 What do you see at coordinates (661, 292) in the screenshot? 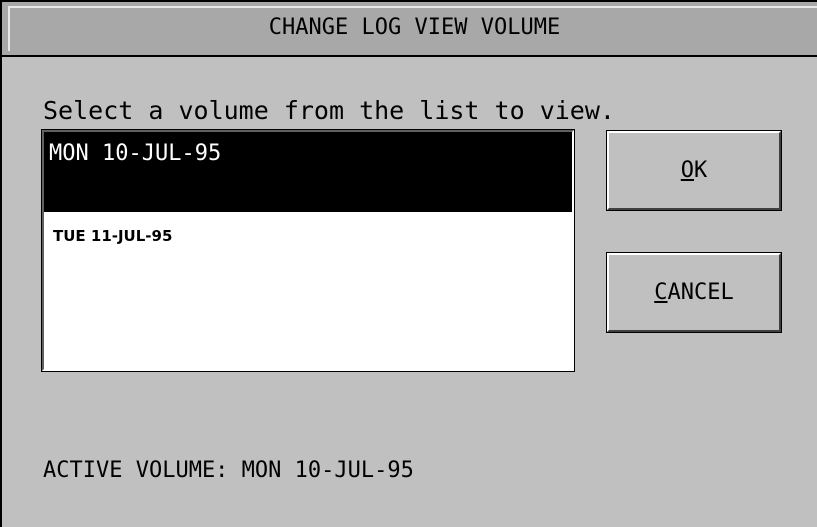
I see `cancel-button-mnemonic: C` at bounding box center [661, 292].